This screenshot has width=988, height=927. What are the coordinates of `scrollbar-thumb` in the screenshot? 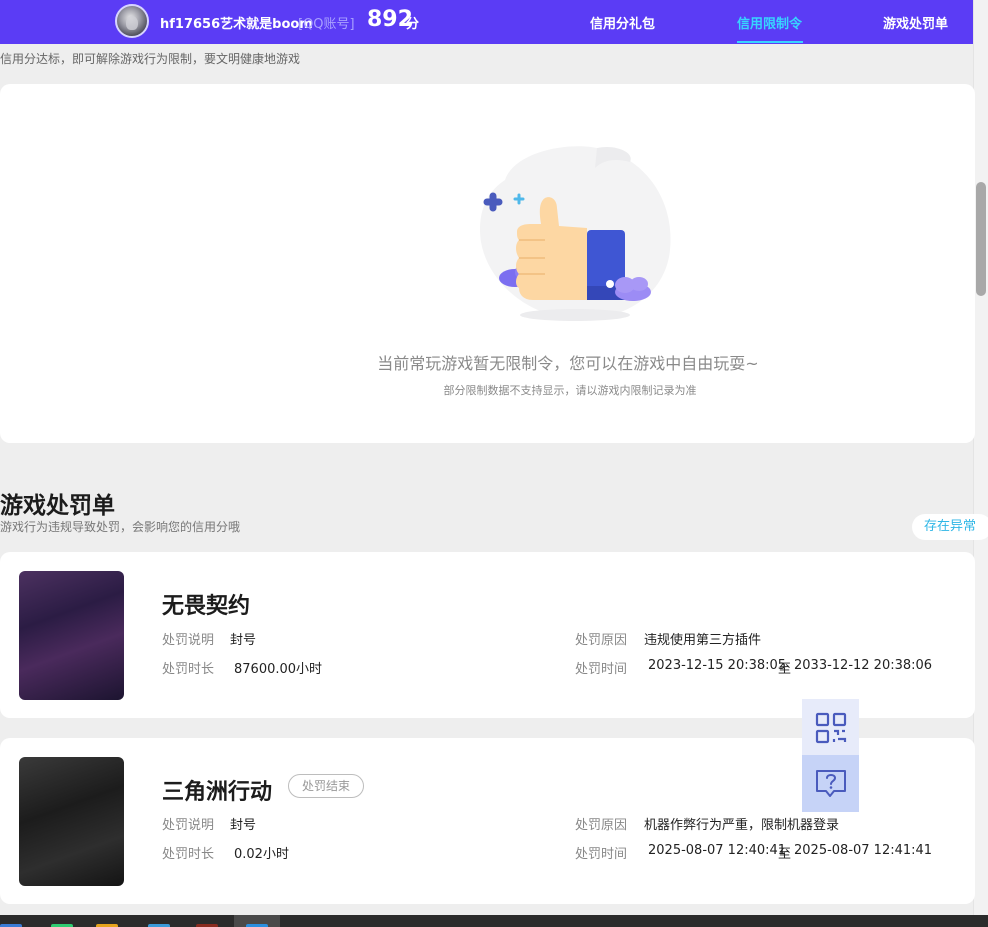 It's located at (981, 239).